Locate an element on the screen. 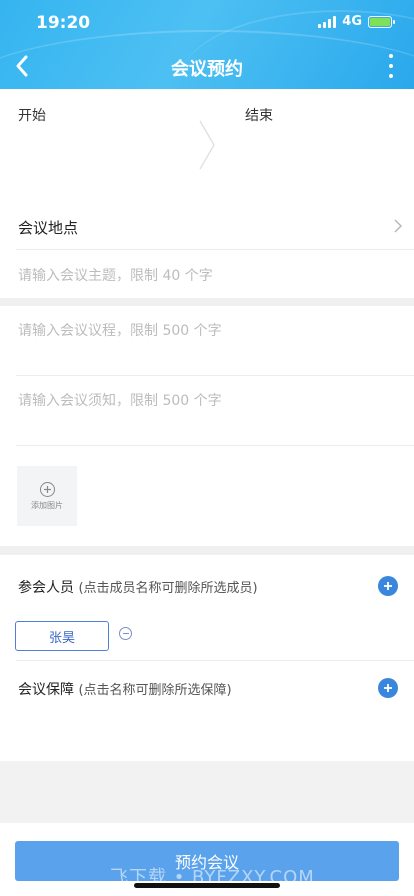 This screenshot has width=414, height=896. page-title: 会议预约 is located at coordinates (207, 69).